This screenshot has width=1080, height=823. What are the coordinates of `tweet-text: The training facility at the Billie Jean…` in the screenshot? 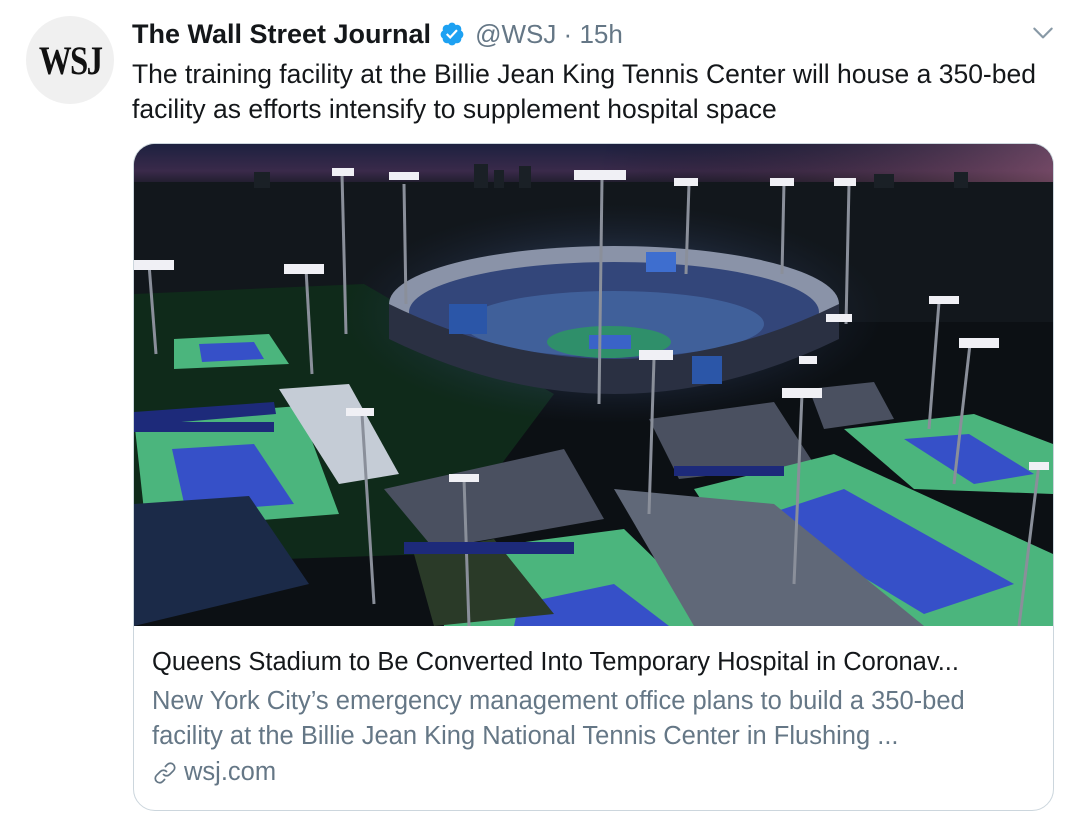 It's located at (584, 91).